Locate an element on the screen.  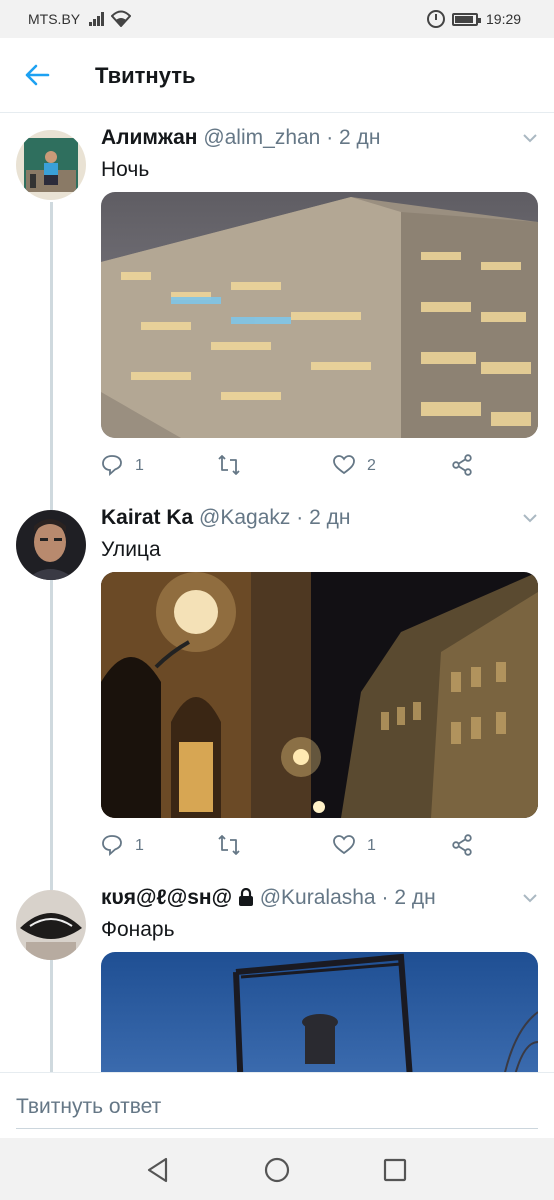
battery-icon is located at coordinates (466, 19).